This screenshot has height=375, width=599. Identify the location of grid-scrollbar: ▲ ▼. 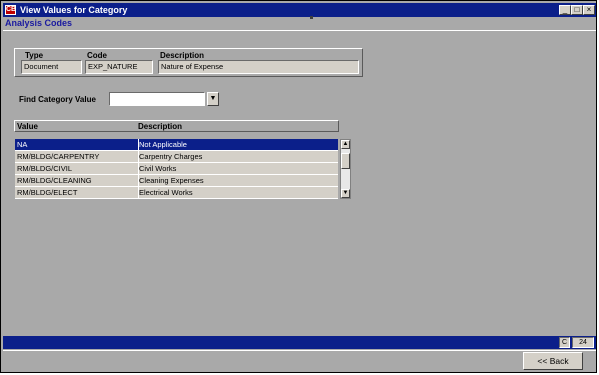
(345, 169).